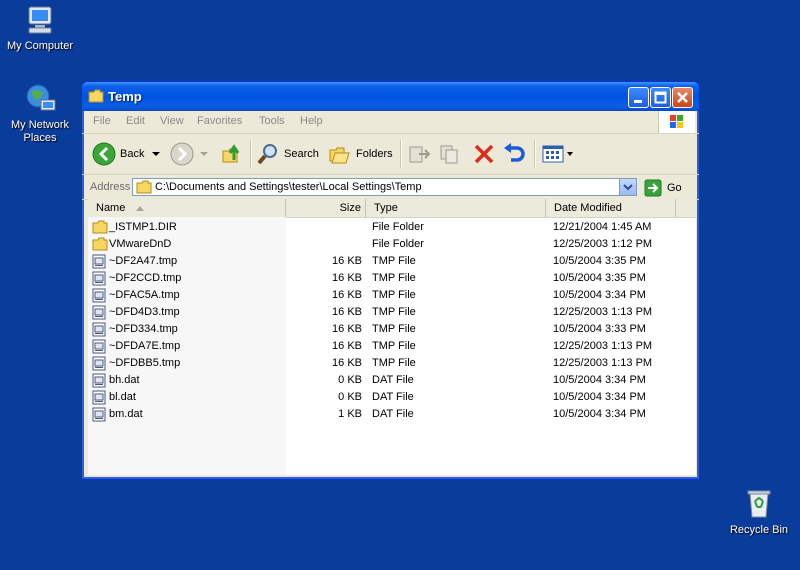 This screenshot has height=570, width=800. I want to click on file-row: bh.dat 0 KB DAT File 10/5/2004 3:34 PM, so click(392, 380).